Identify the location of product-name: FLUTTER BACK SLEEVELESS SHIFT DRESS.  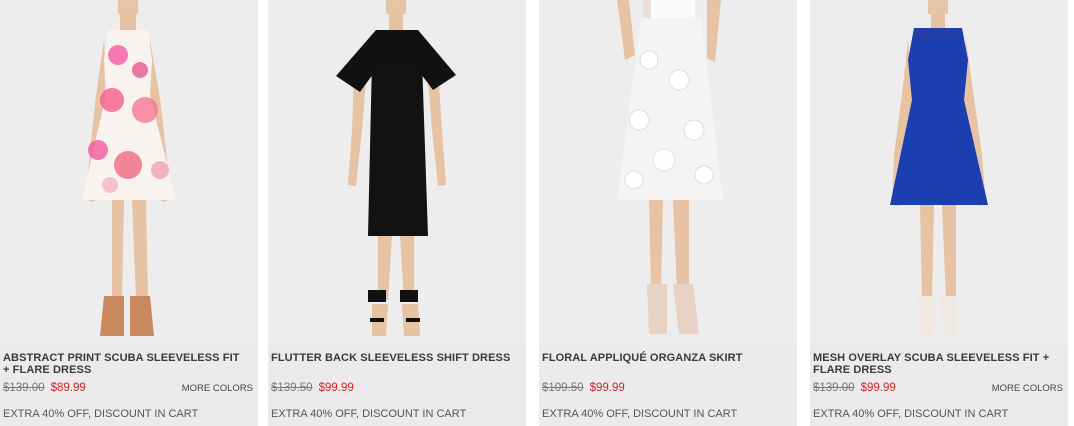
(391, 358).